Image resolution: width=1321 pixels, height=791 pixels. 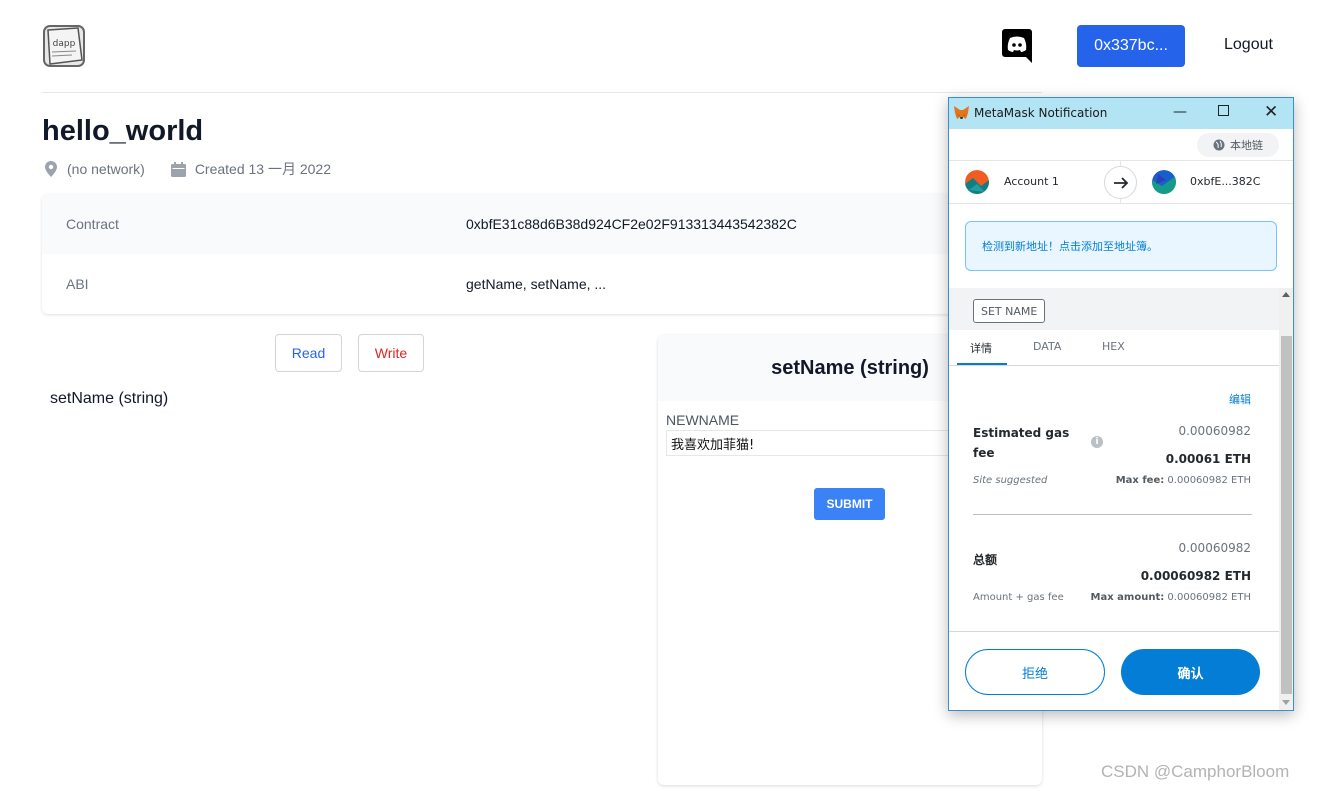 I want to click on to-account-address: 0xbfE...382C, so click(x=1225, y=181).